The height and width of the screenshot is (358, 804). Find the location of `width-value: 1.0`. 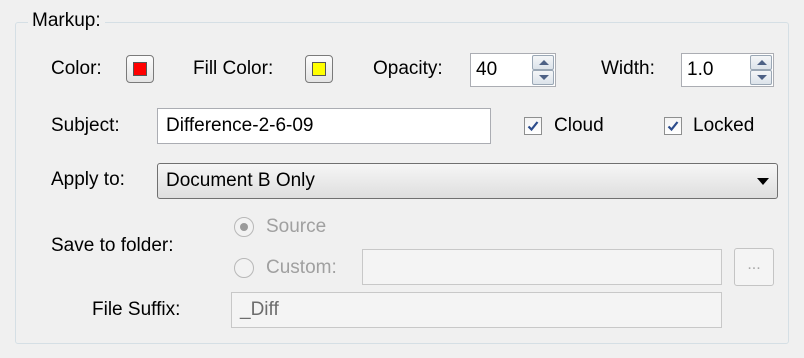

width-value: 1.0 is located at coordinates (700, 70).